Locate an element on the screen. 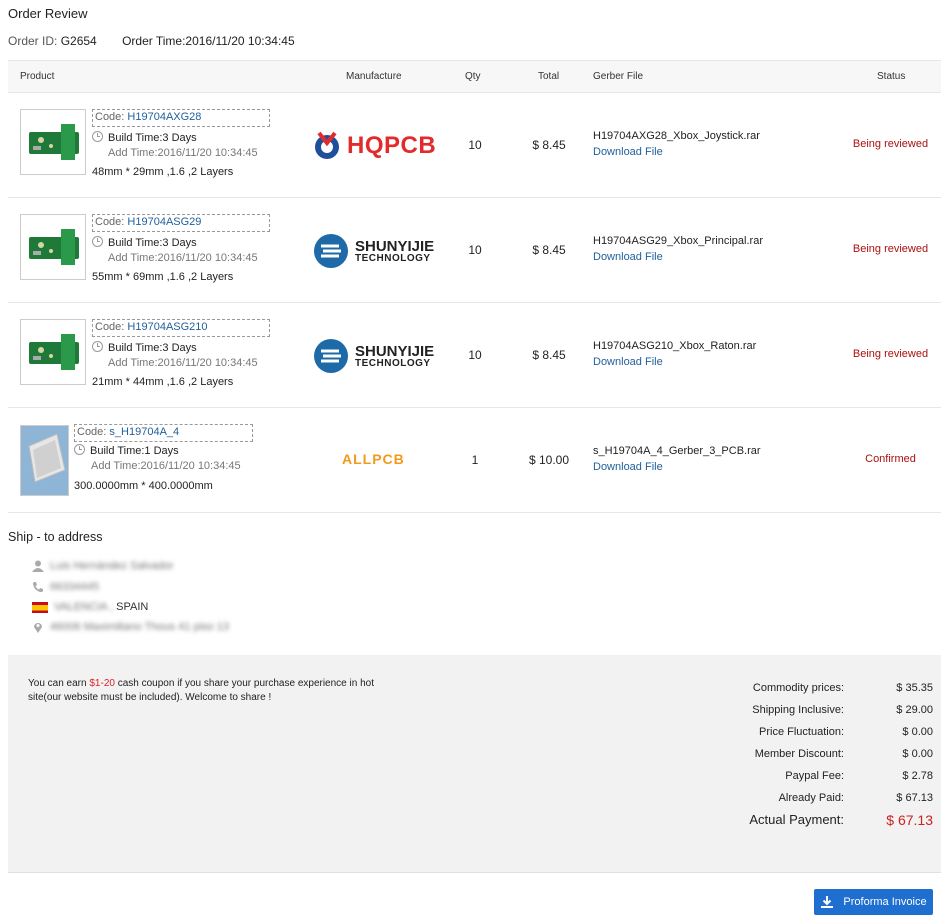  ship-street: 46006 Maximiliano Thous 41 piso 13 is located at coordinates (130, 627).